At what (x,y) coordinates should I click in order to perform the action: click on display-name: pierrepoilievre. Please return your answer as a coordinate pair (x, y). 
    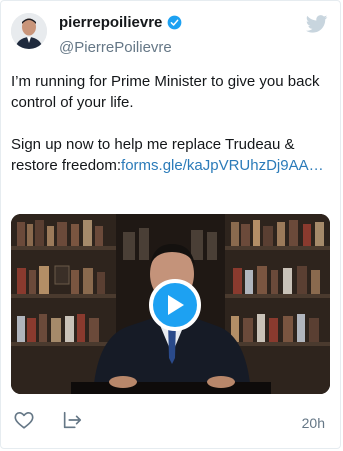
    Looking at the image, I should click on (110, 22).